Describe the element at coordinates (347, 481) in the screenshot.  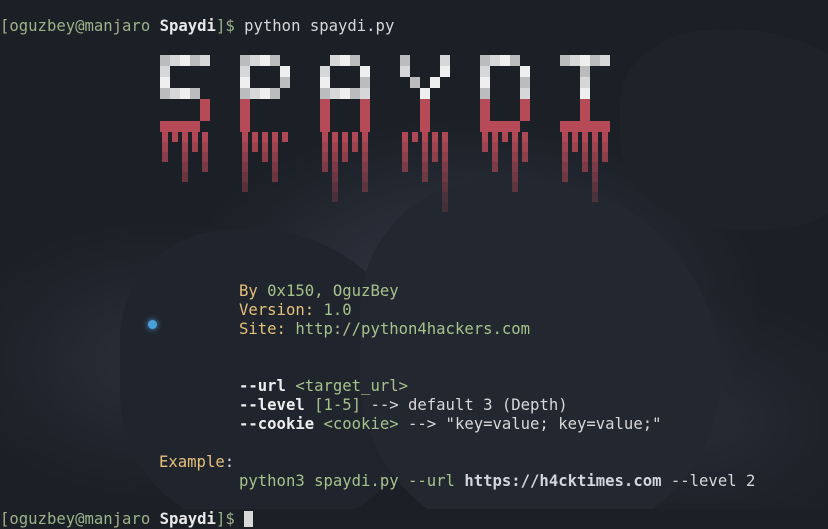
I see `example-cmd-prefix: python3 spaydi.py --url` at that location.